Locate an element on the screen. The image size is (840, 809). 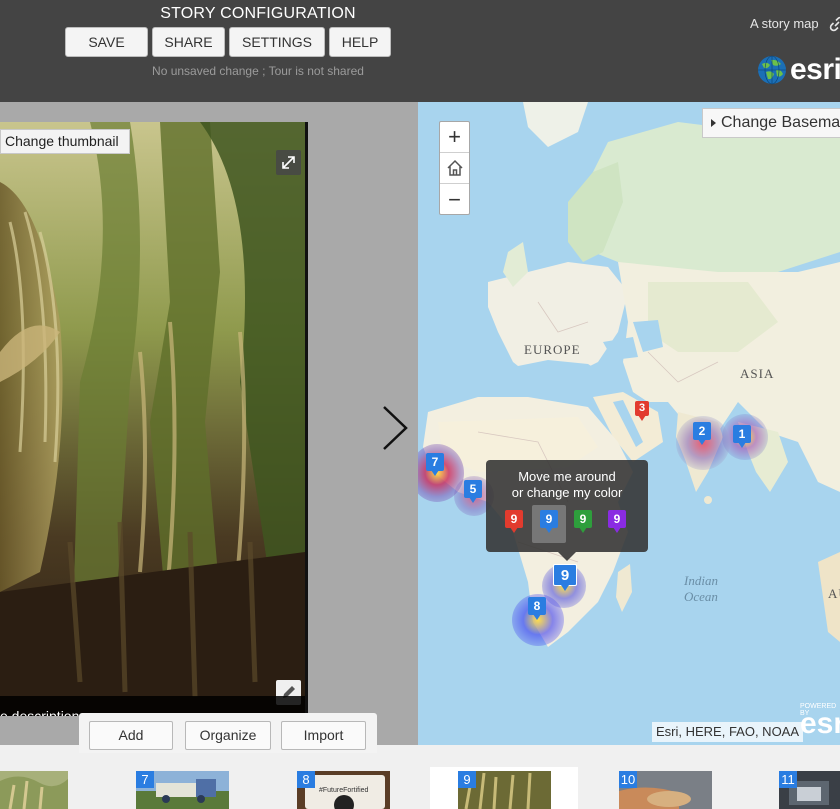
marker-label: 7 is located at coordinates (435, 462).